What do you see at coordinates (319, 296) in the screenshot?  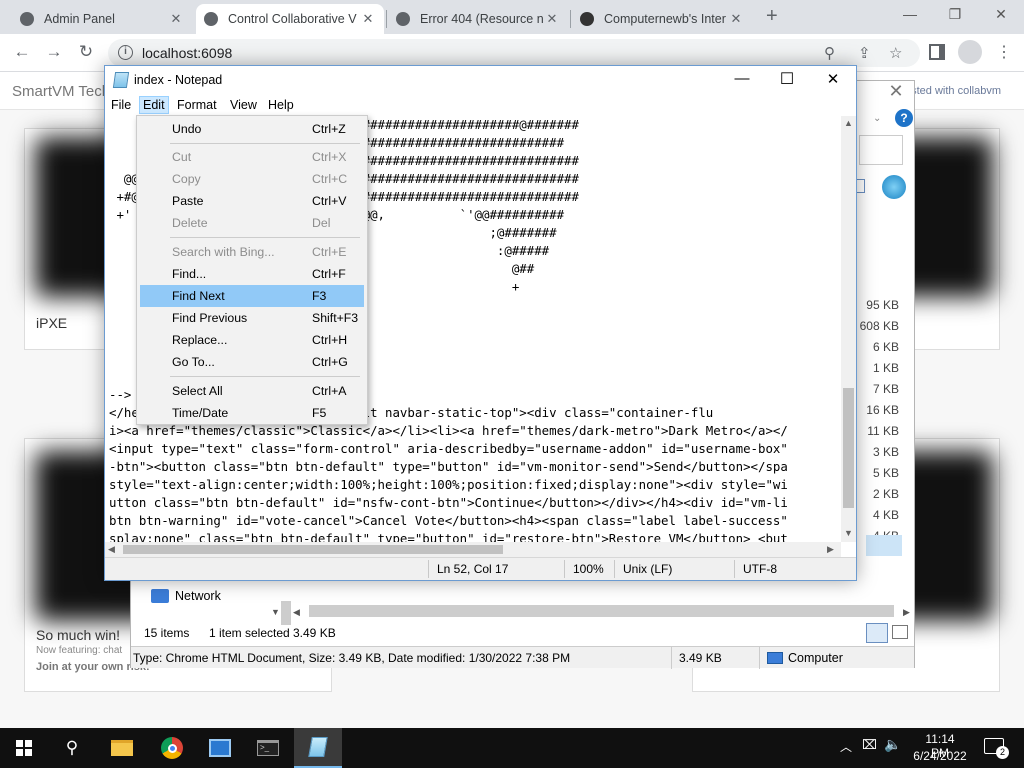 I see `menu-item-shortcut: F3` at bounding box center [319, 296].